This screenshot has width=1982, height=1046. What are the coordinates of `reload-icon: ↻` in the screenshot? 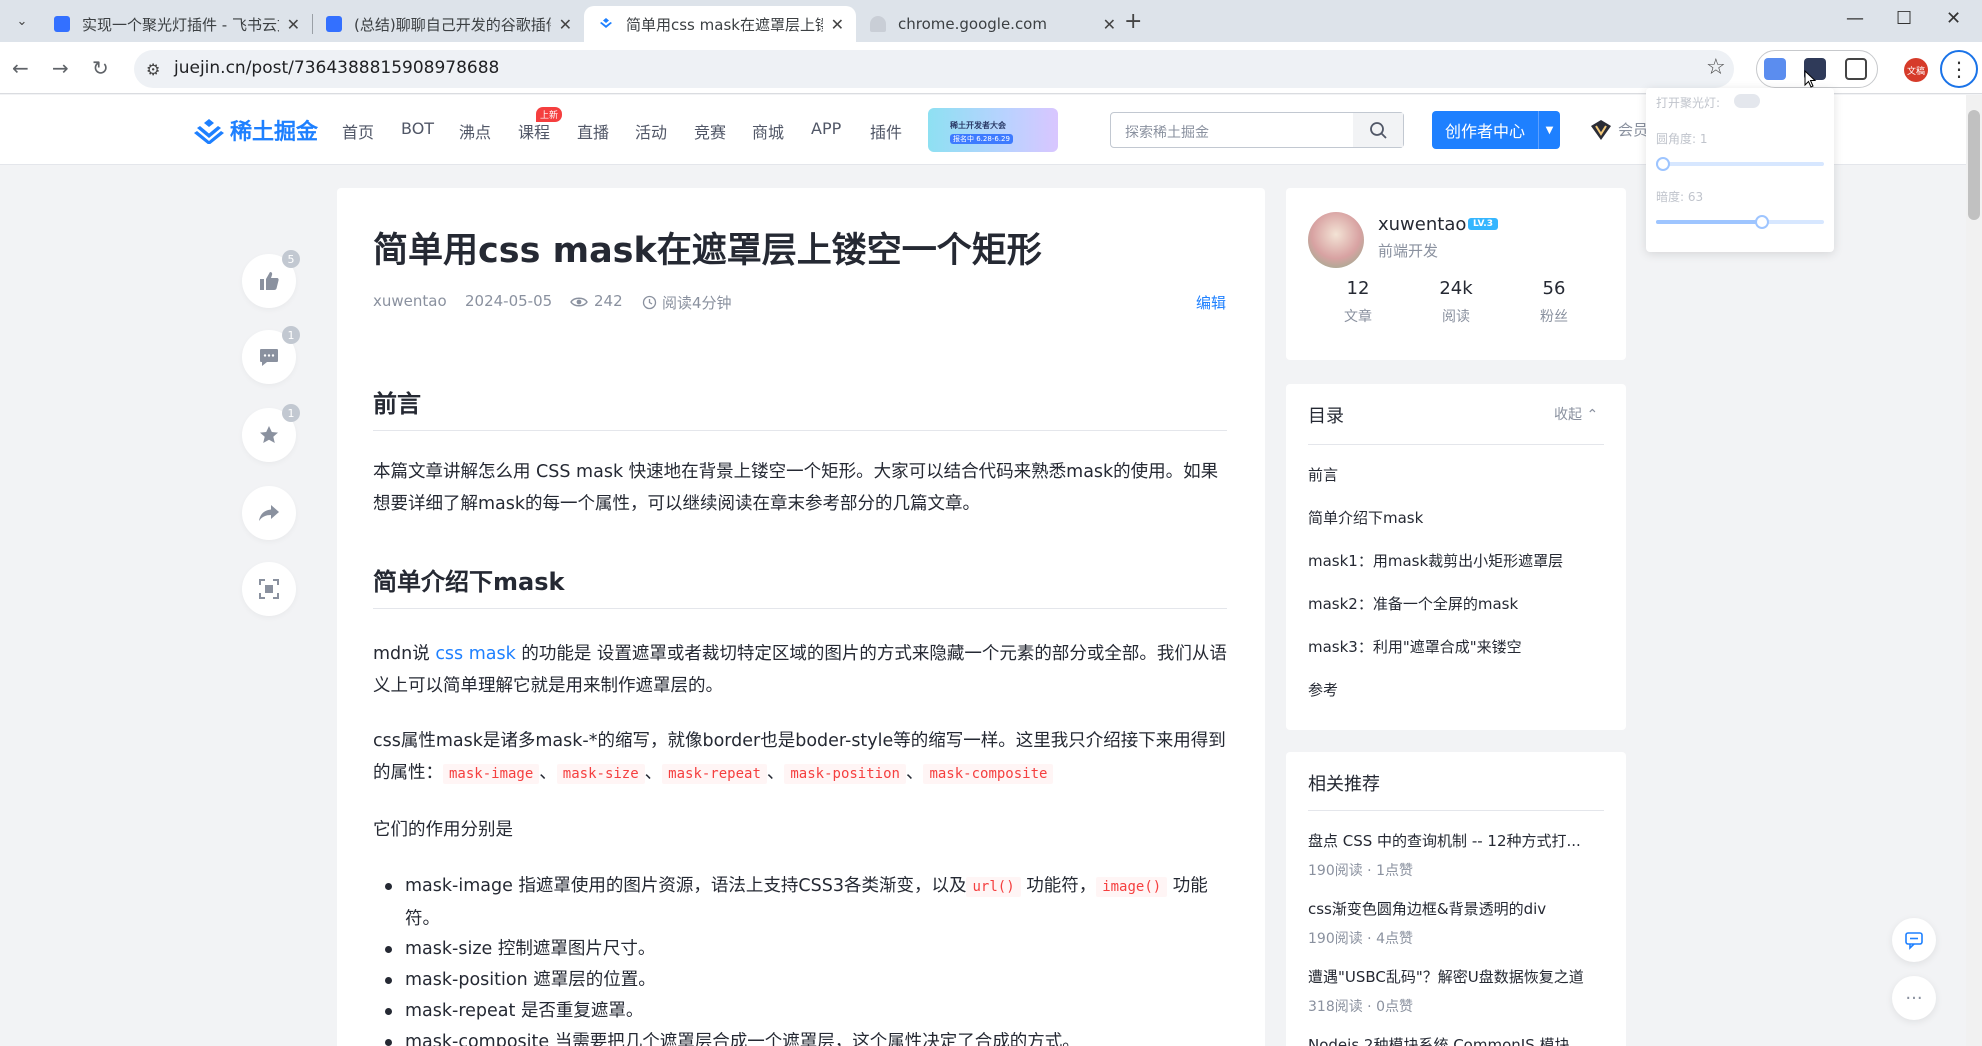 It's located at (100, 68).